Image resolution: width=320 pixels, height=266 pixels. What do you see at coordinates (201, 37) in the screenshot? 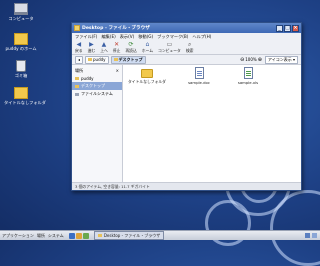
I see `menu-help: ヘルプ(H)` at bounding box center [201, 37].